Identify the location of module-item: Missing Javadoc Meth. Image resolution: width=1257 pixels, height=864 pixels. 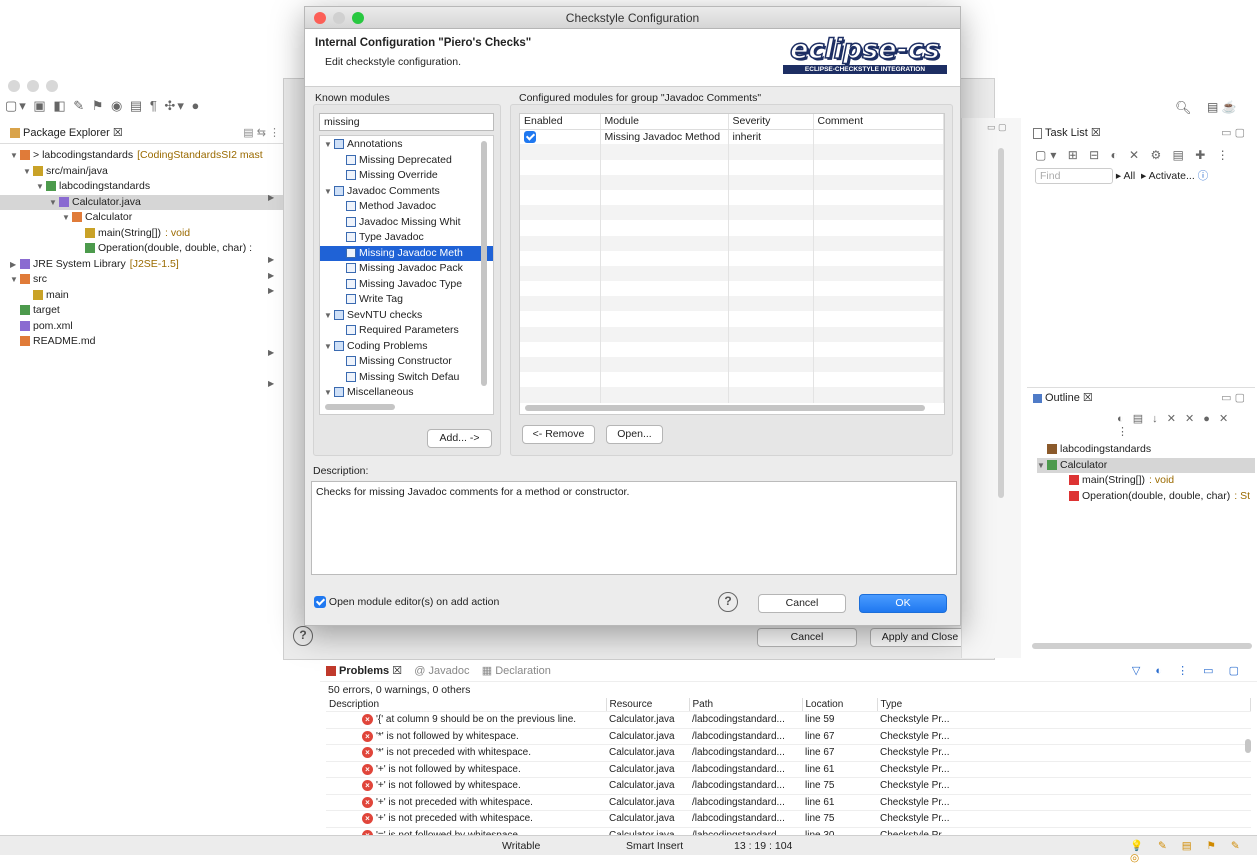
(406, 253).